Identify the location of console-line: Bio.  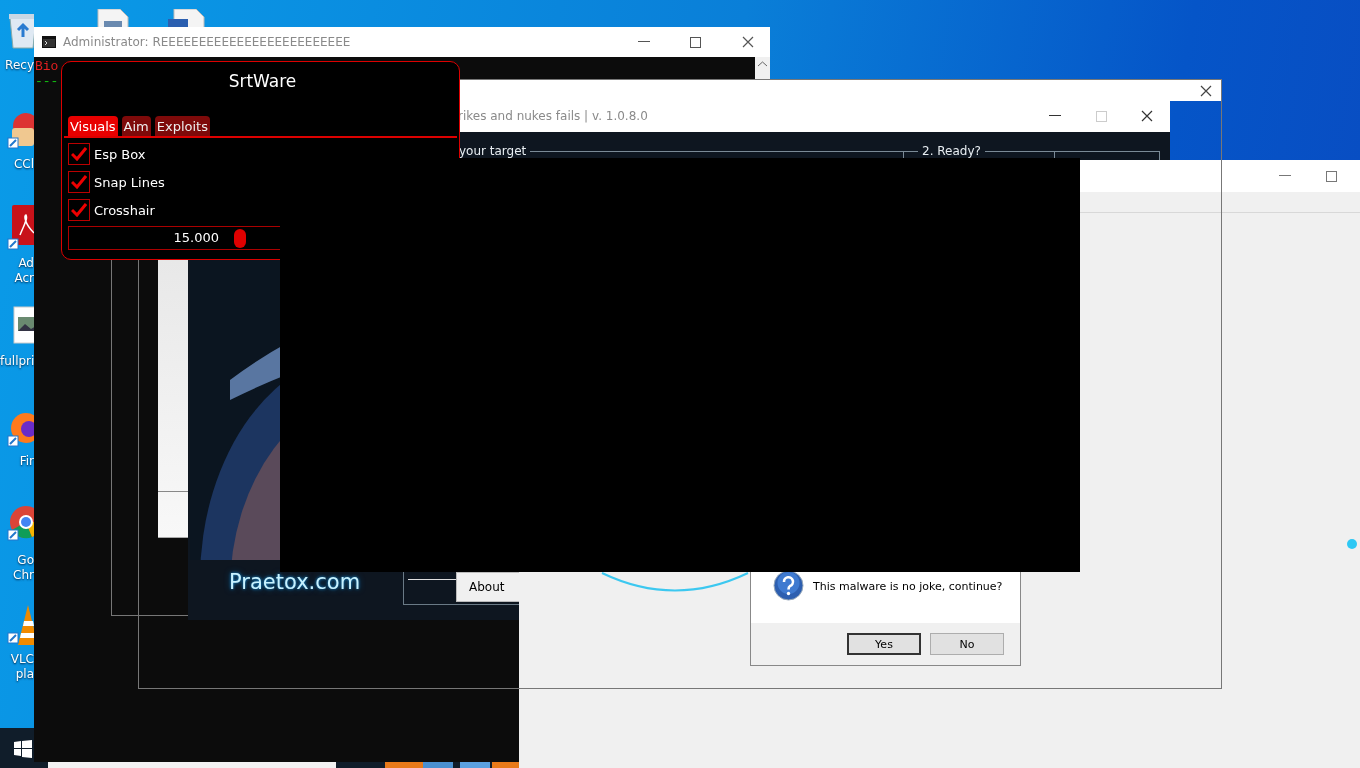
(47, 66).